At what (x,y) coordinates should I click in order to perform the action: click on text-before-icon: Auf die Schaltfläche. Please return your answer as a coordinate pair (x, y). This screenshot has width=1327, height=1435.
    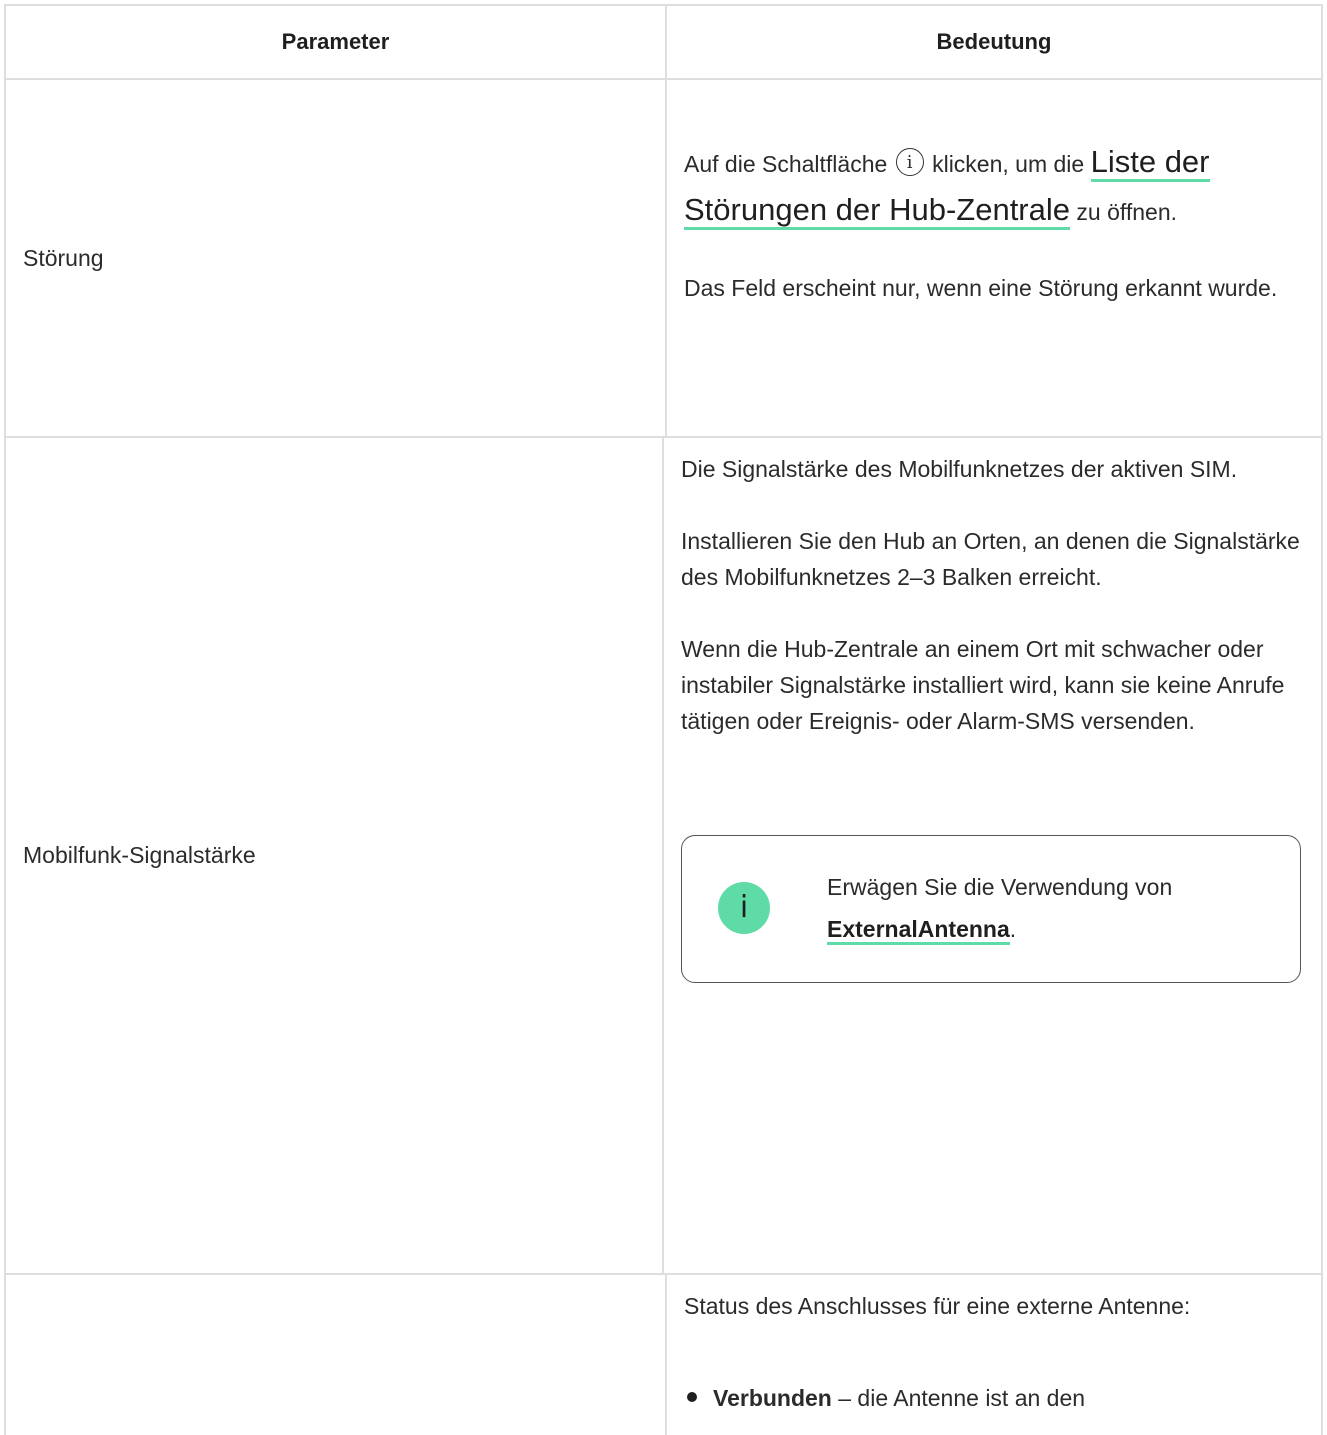
    Looking at the image, I should click on (786, 164).